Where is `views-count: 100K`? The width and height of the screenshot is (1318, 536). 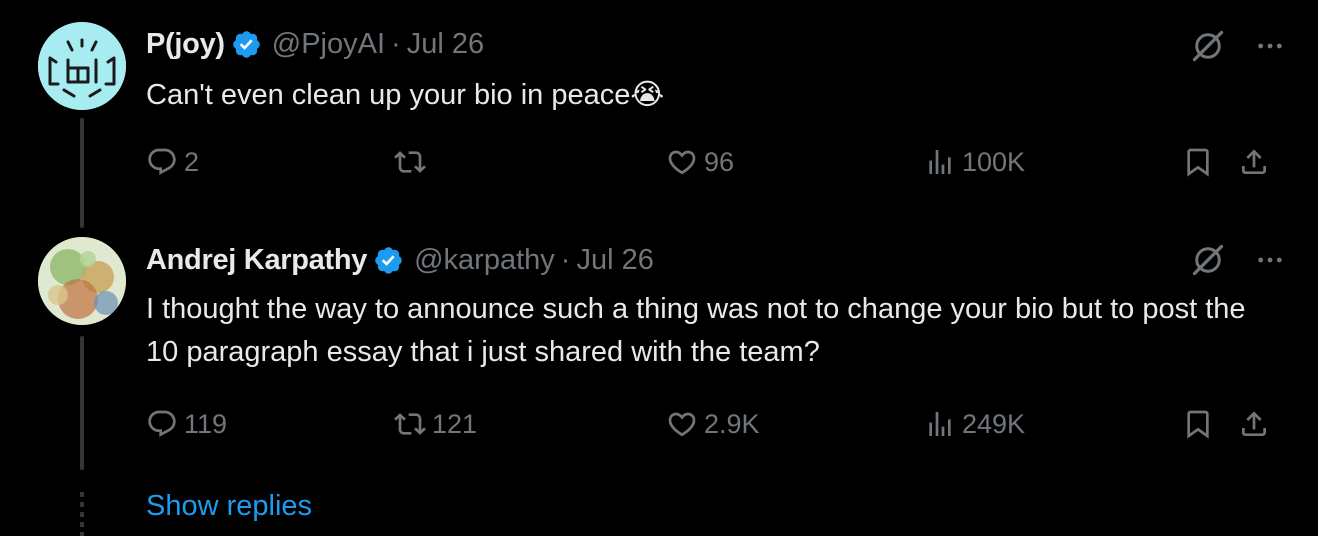
views-count: 100K is located at coordinates (994, 161).